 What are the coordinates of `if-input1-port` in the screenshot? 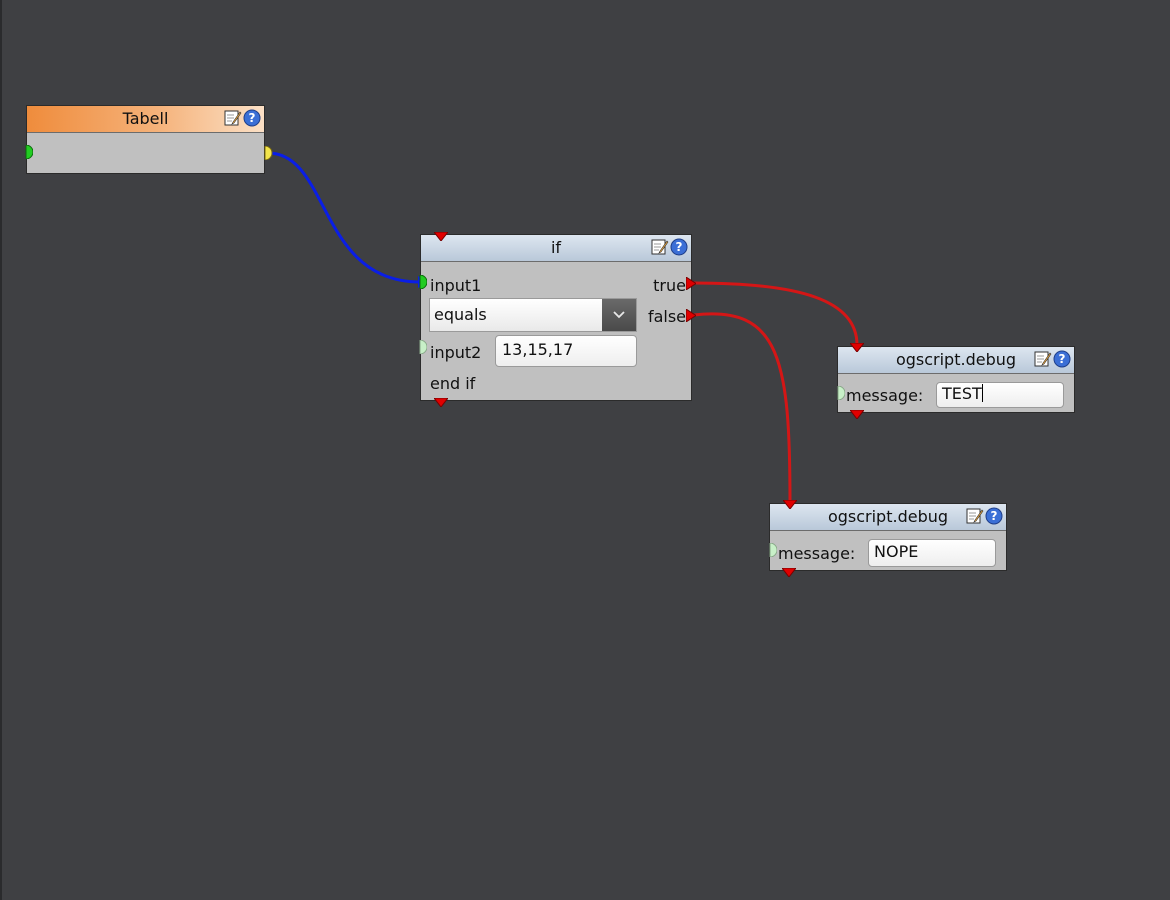 It's located at (422, 282).